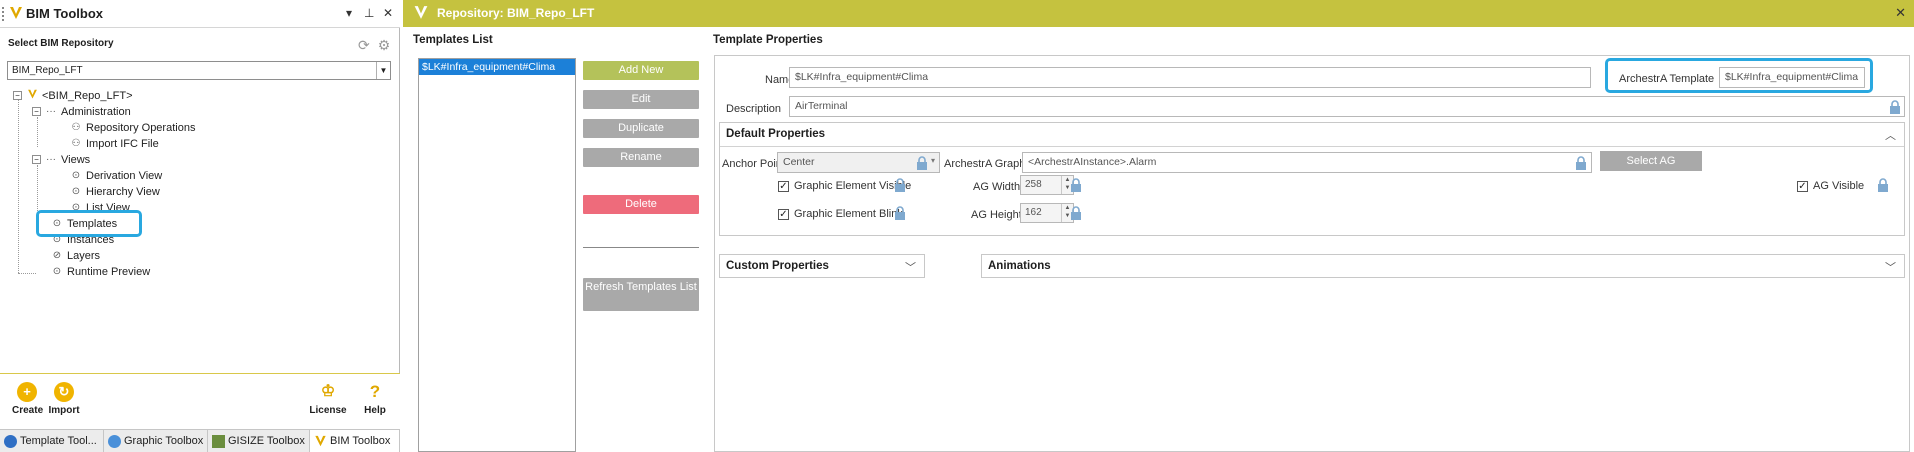  What do you see at coordinates (453, 40) in the screenshot?
I see `templates-list-title: Templates List` at bounding box center [453, 40].